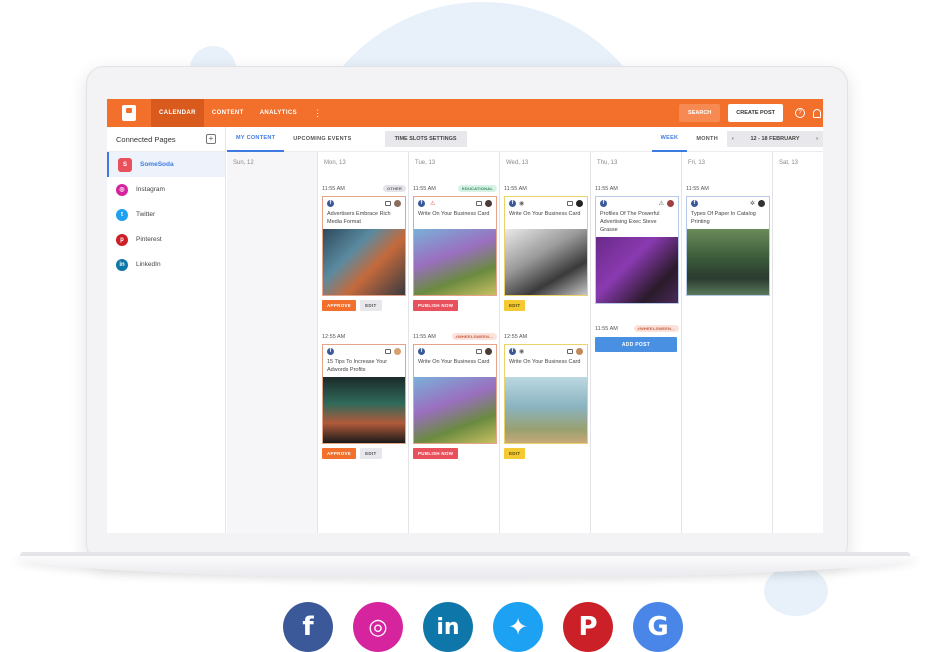  Describe the element at coordinates (728, 203) in the screenshot. I see `card-header: f ✲` at that location.